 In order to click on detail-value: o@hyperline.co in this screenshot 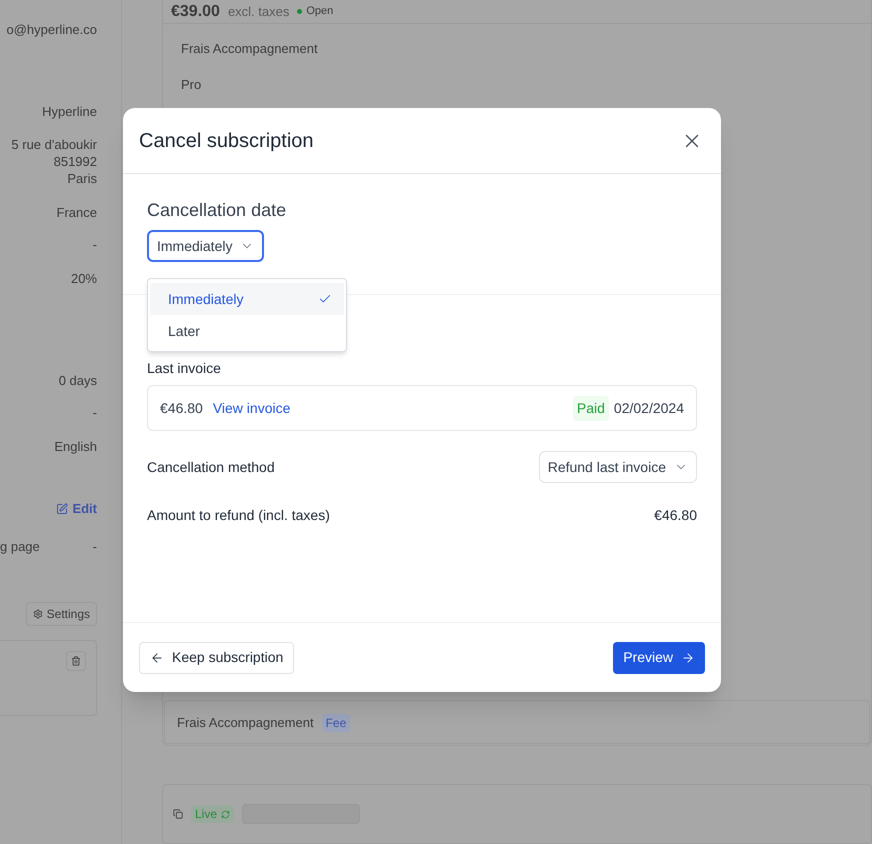, I will do `click(51, 30)`.